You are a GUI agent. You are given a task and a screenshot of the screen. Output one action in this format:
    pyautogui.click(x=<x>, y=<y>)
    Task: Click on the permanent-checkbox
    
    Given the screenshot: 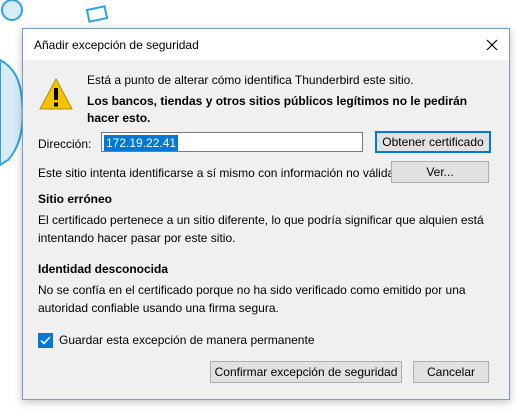 What is the action you would take?
    pyautogui.click(x=45, y=340)
    